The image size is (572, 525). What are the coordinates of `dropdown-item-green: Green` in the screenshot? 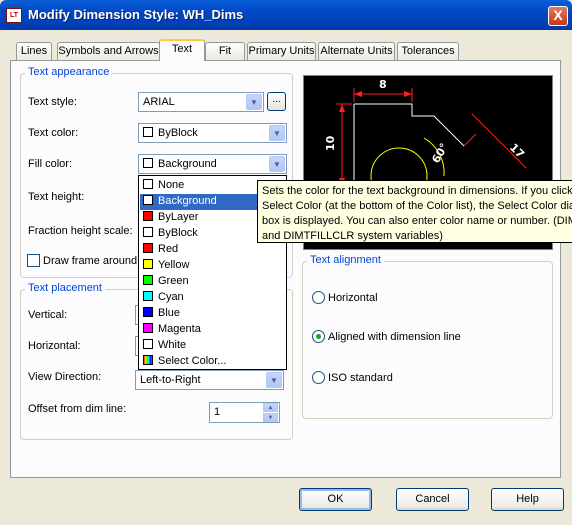 It's located at (212, 282).